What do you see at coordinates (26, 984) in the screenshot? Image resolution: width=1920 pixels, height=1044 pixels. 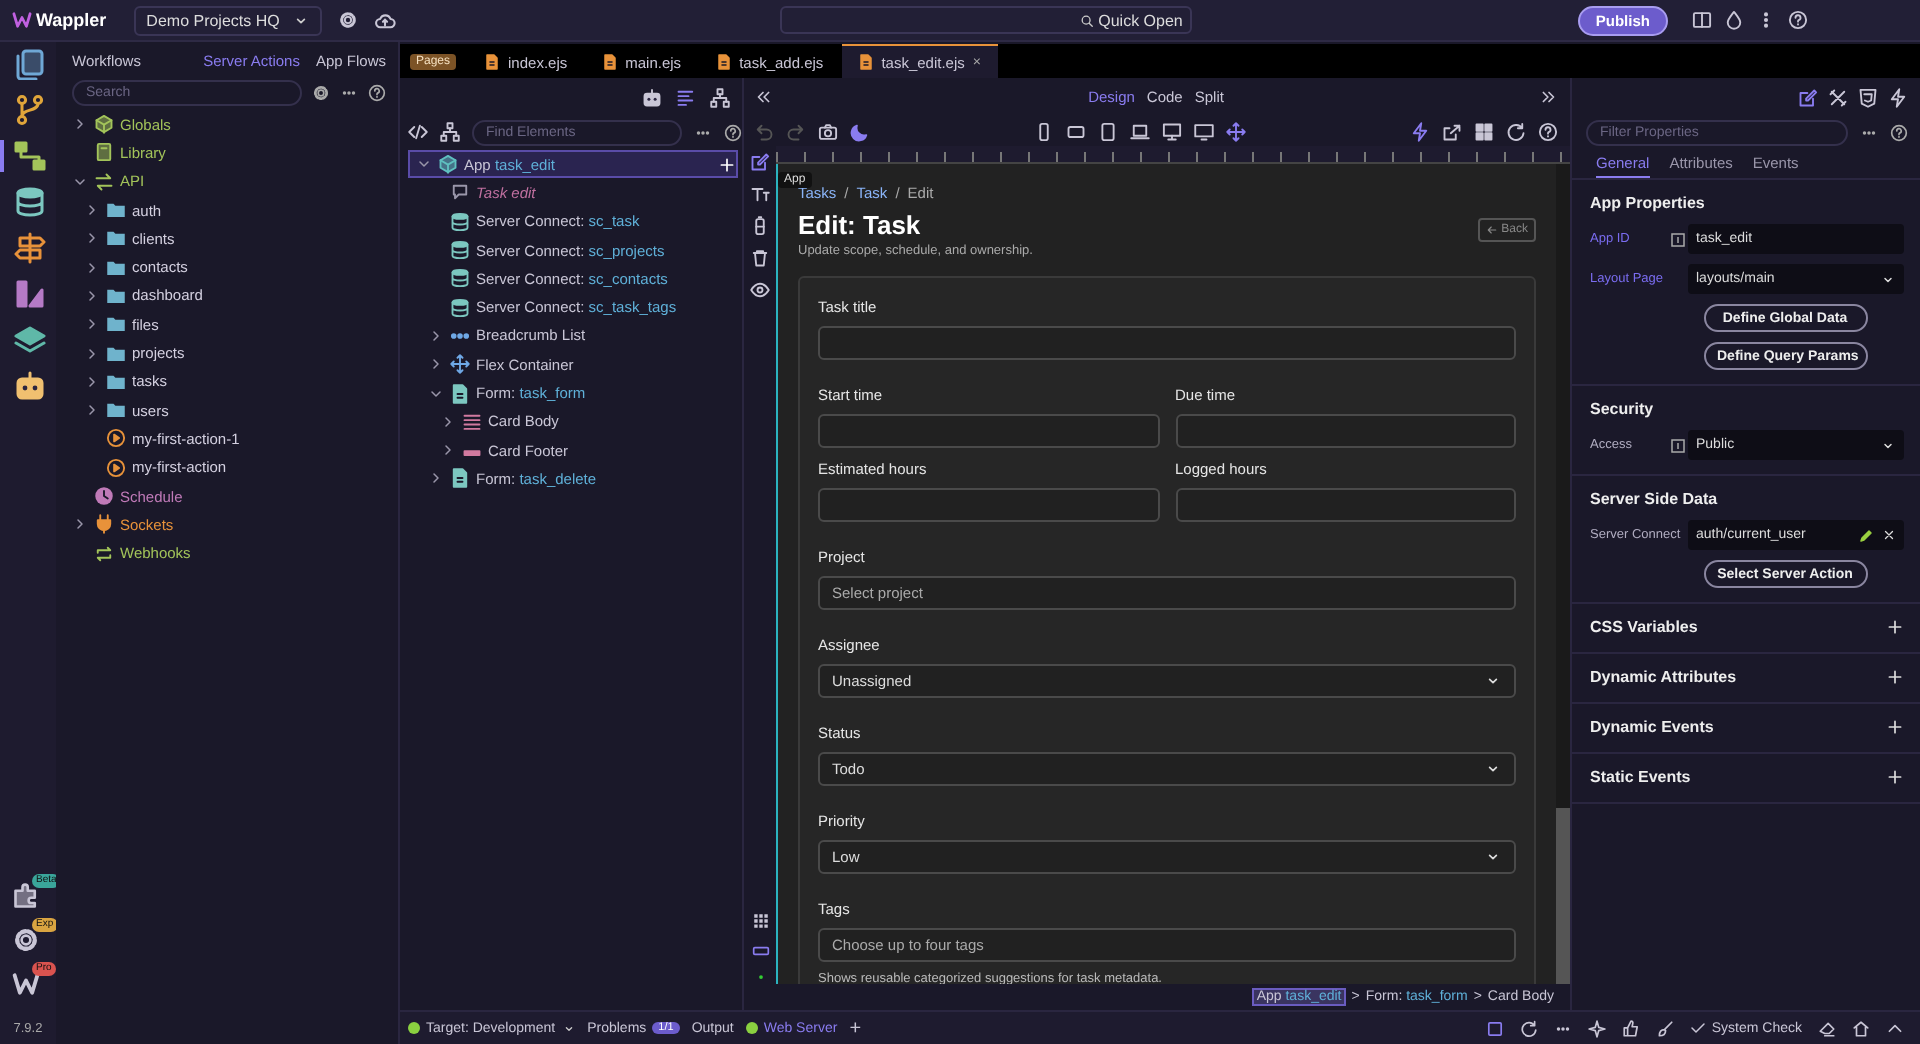 I see `logo-icon` at bounding box center [26, 984].